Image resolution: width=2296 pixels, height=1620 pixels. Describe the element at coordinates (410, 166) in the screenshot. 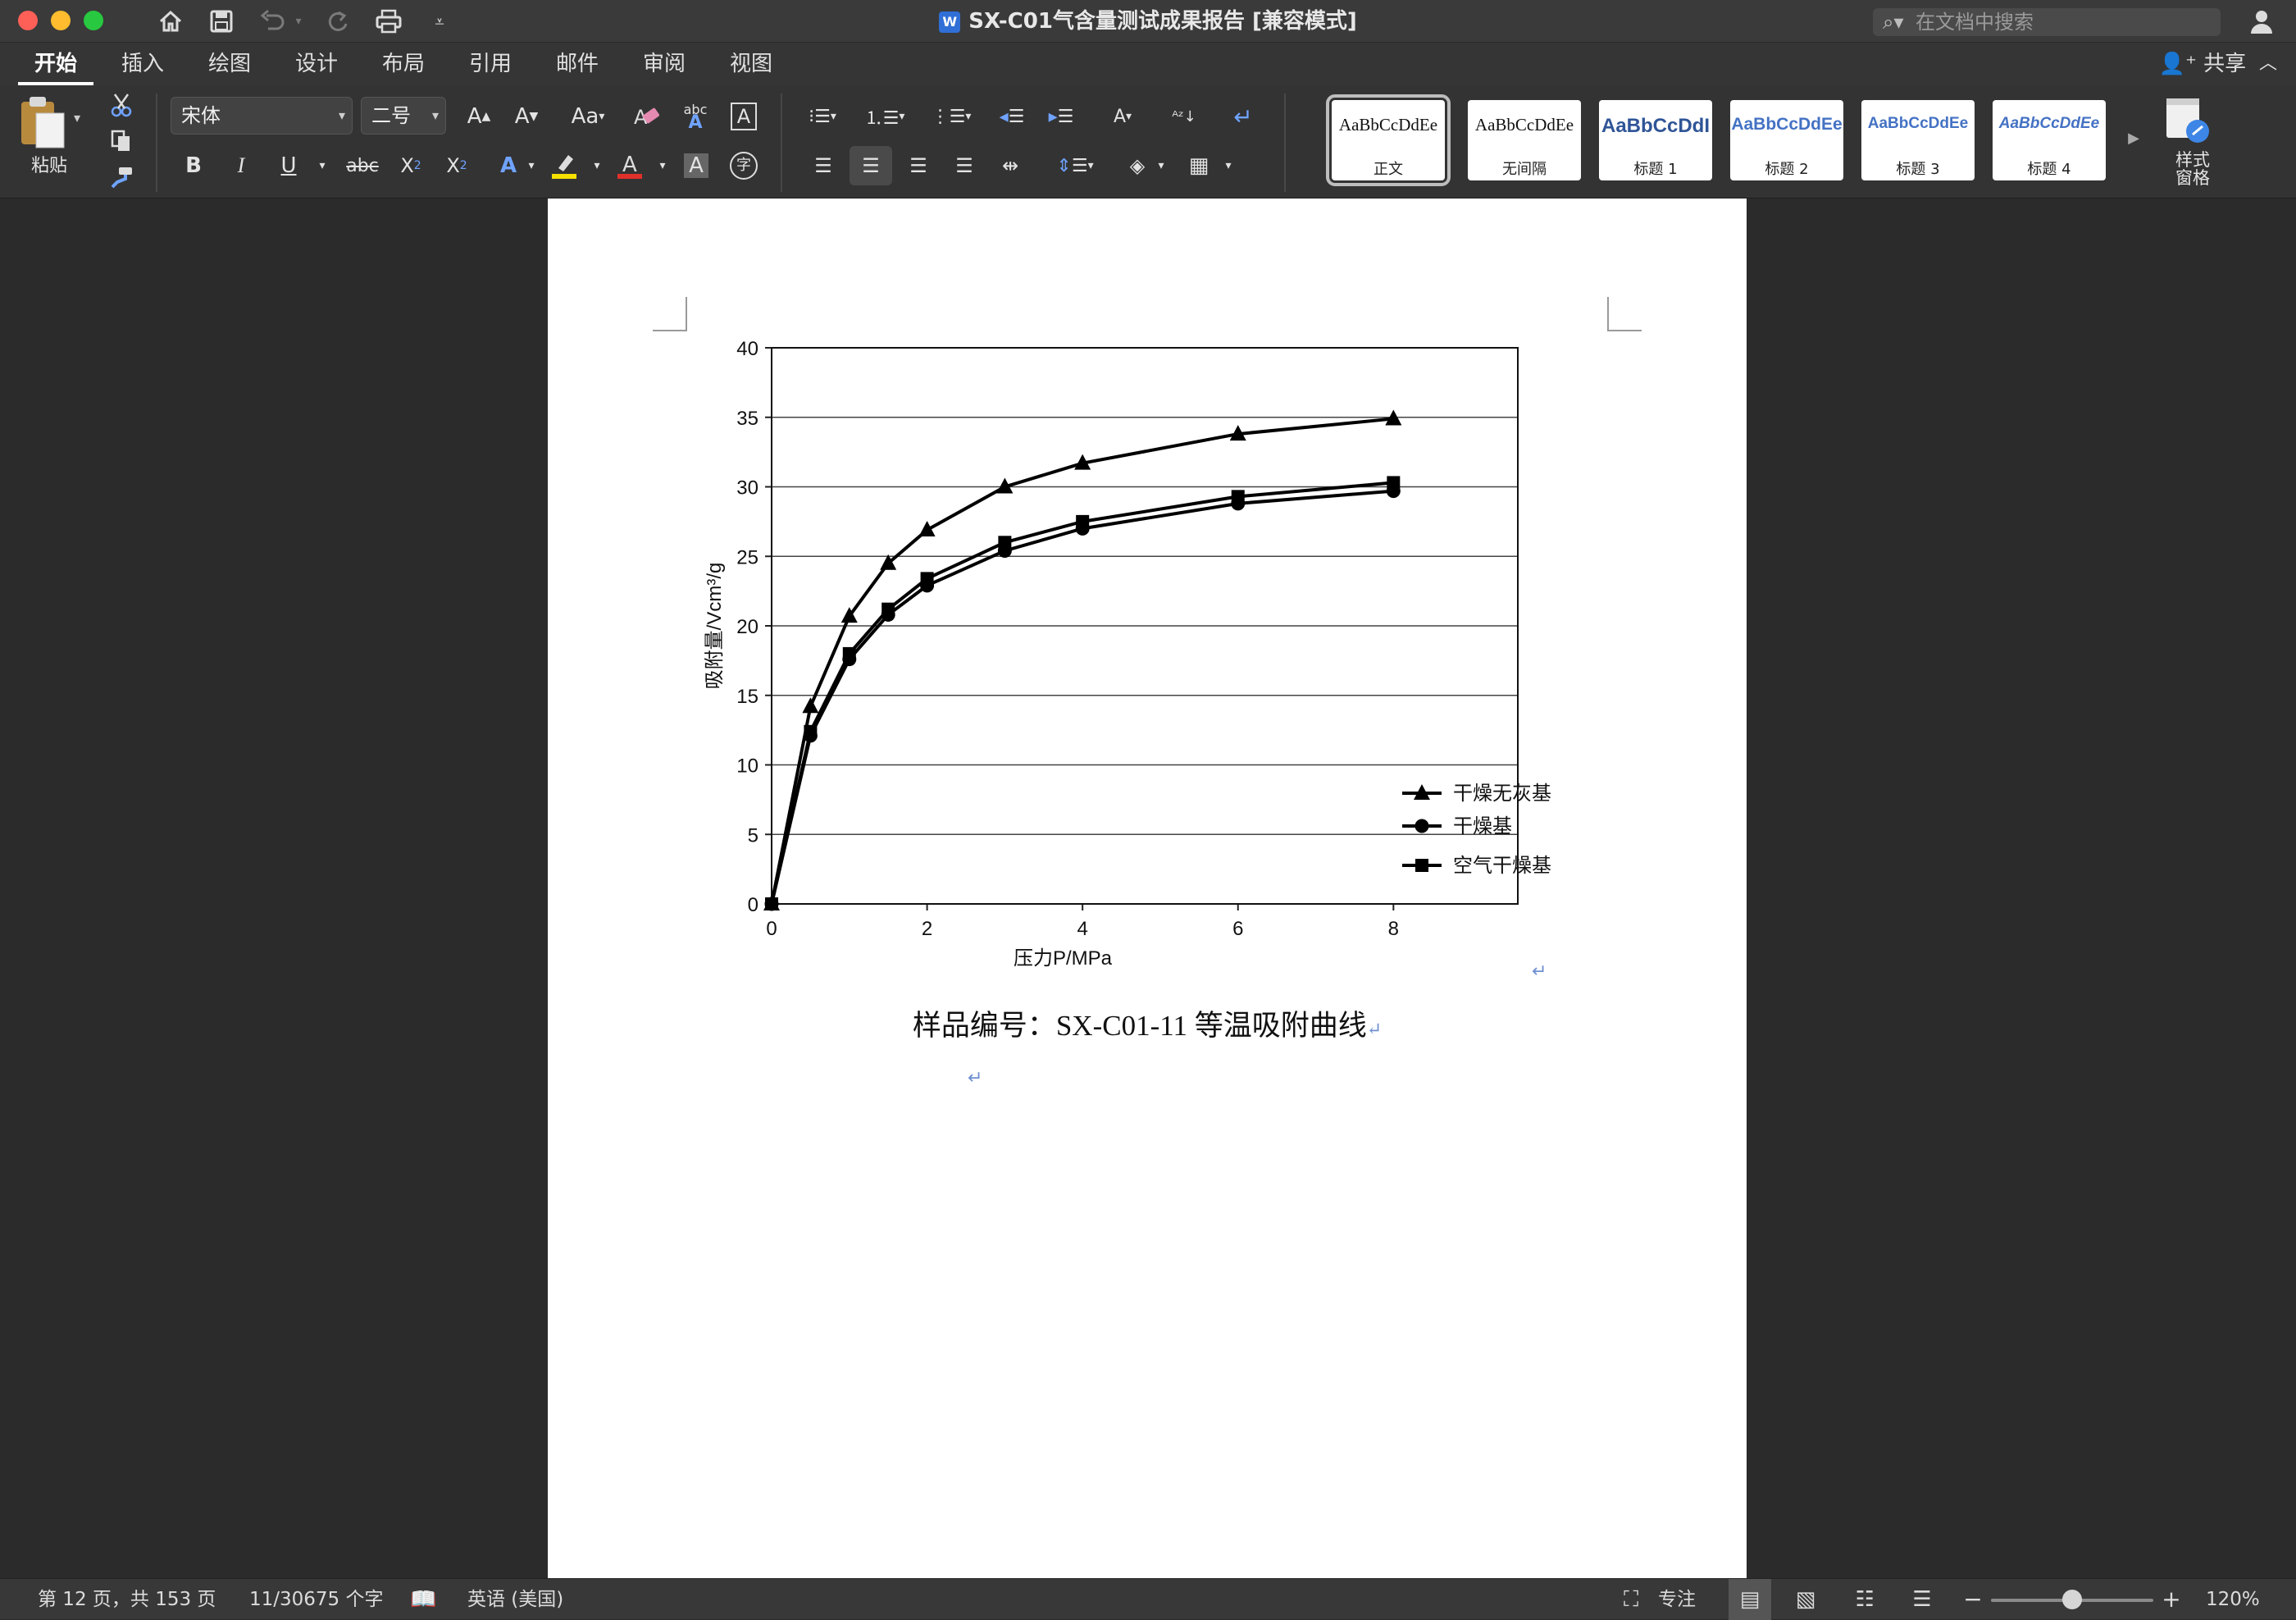

I see `subscript-icon: X2` at that location.